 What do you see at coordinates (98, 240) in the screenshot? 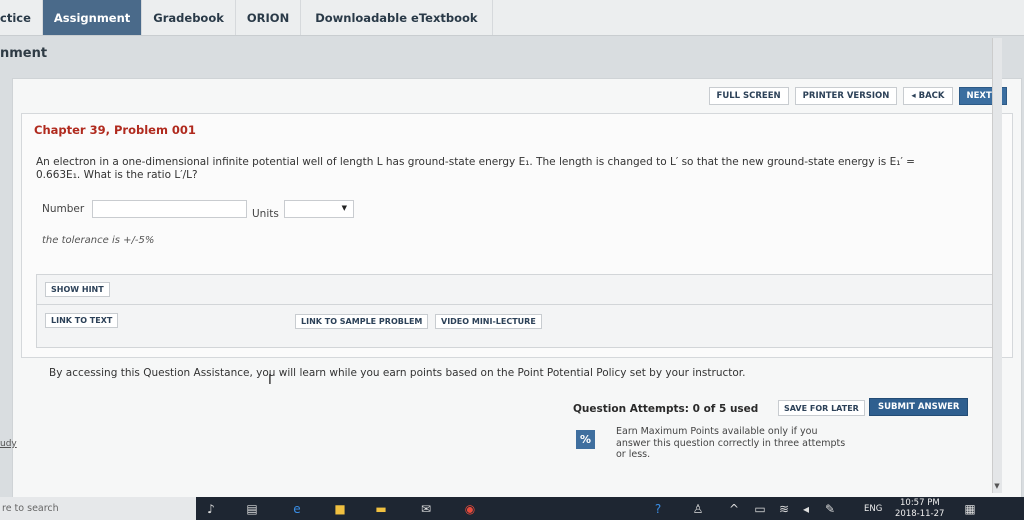
I see `tolerance-text: the tolerance is +/-5%` at bounding box center [98, 240].